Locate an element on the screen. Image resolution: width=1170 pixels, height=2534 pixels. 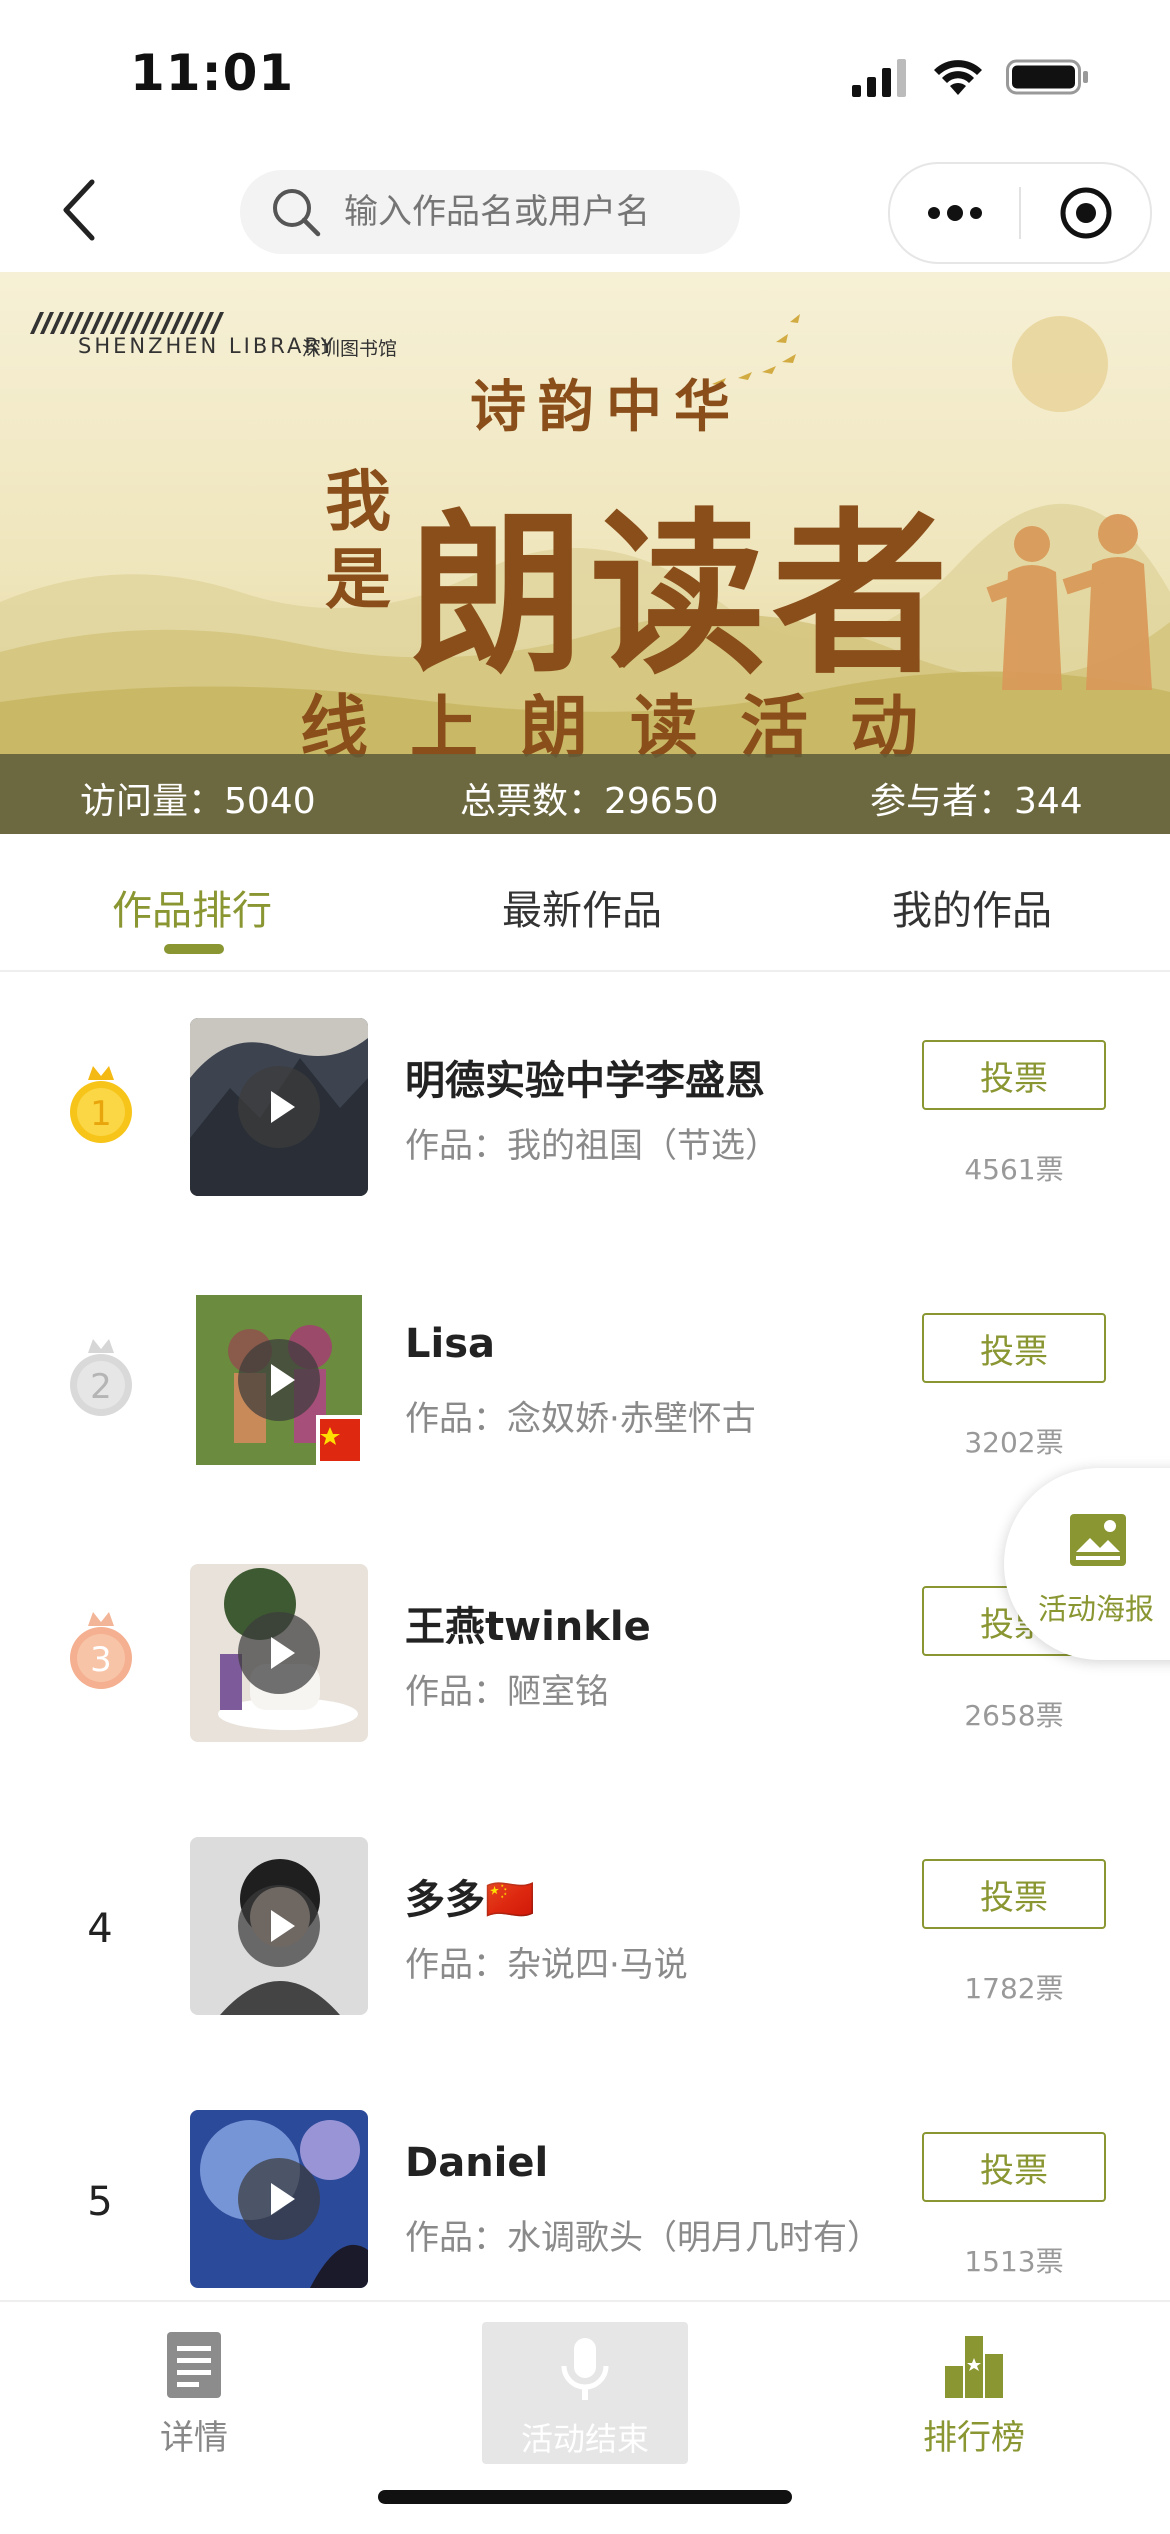
tab-latest: 最新作品 is located at coordinates (582, 907).